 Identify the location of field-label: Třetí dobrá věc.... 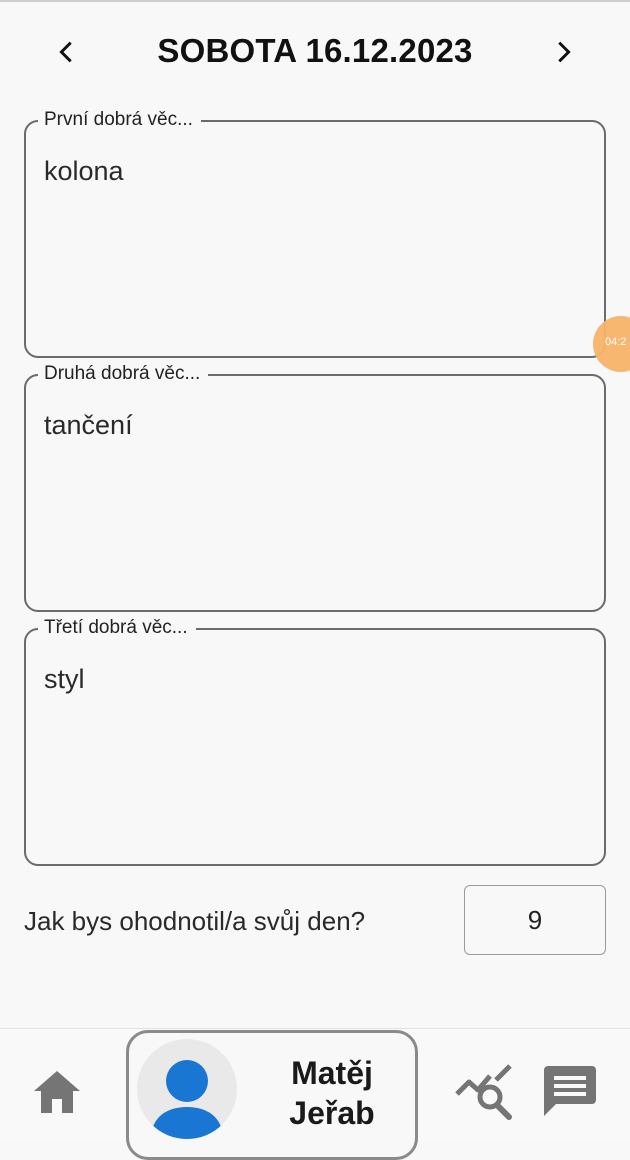
(117, 628).